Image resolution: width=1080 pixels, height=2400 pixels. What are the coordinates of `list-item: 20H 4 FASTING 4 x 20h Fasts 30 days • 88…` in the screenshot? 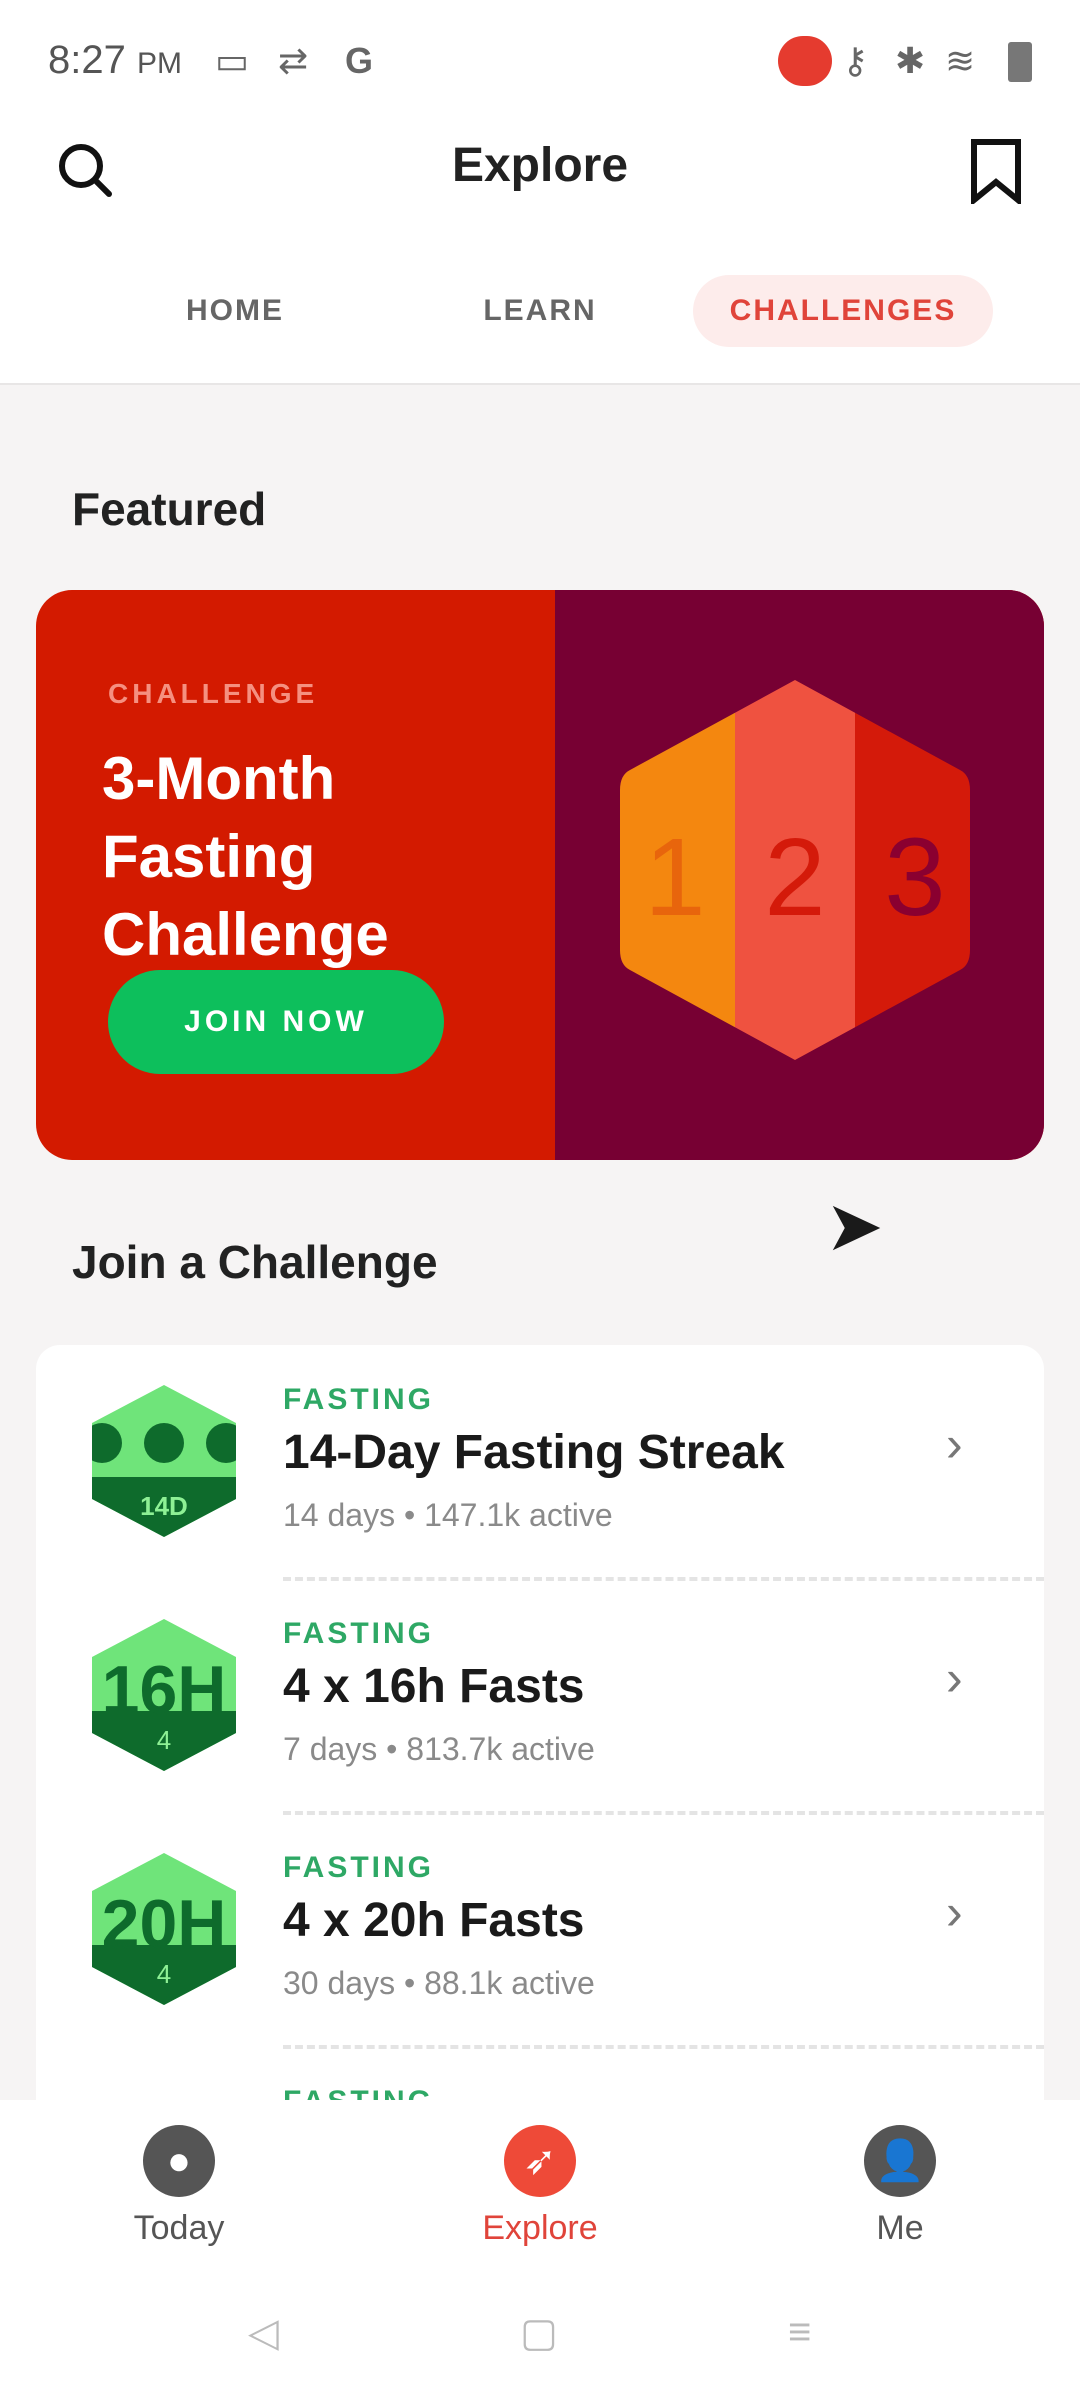 It's located at (540, 1931).